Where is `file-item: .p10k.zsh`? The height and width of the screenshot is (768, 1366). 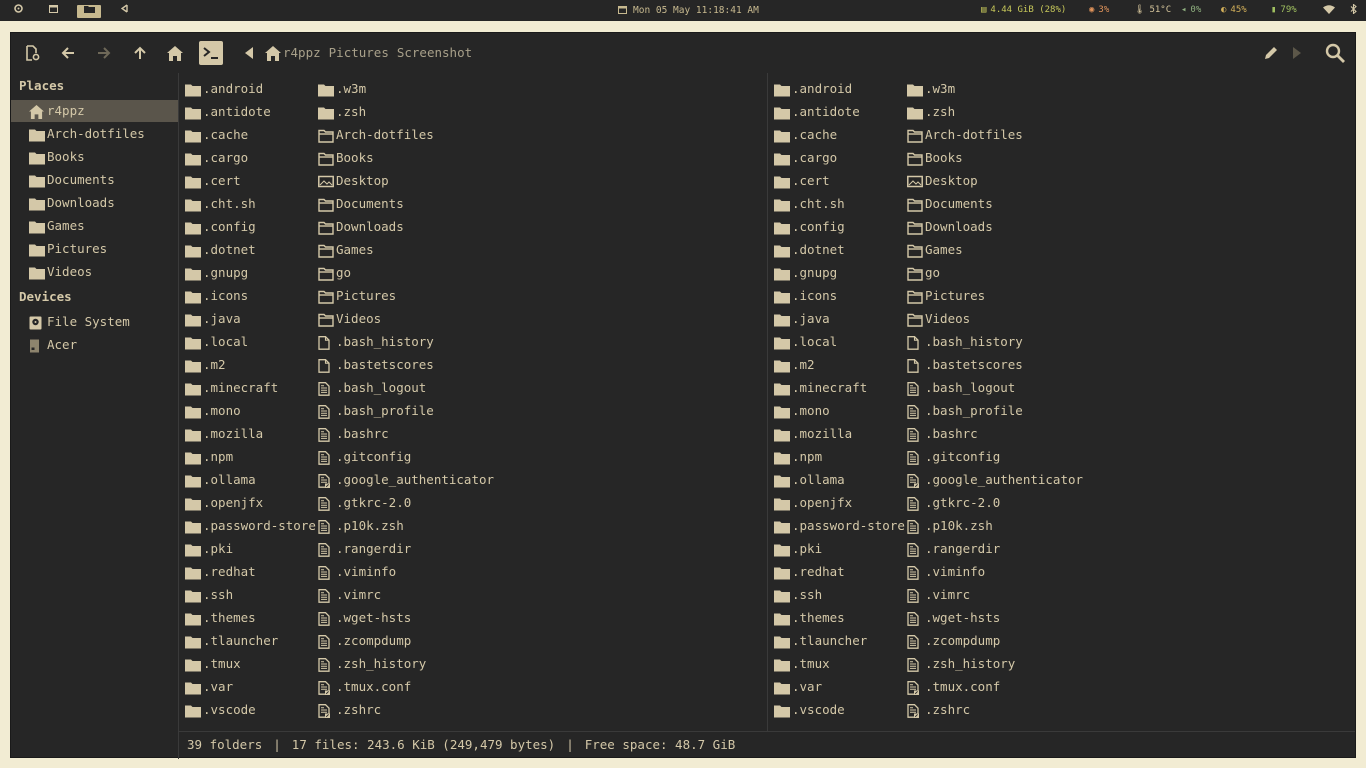
file-item: .p10k.zsh is located at coordinates (406, 525).